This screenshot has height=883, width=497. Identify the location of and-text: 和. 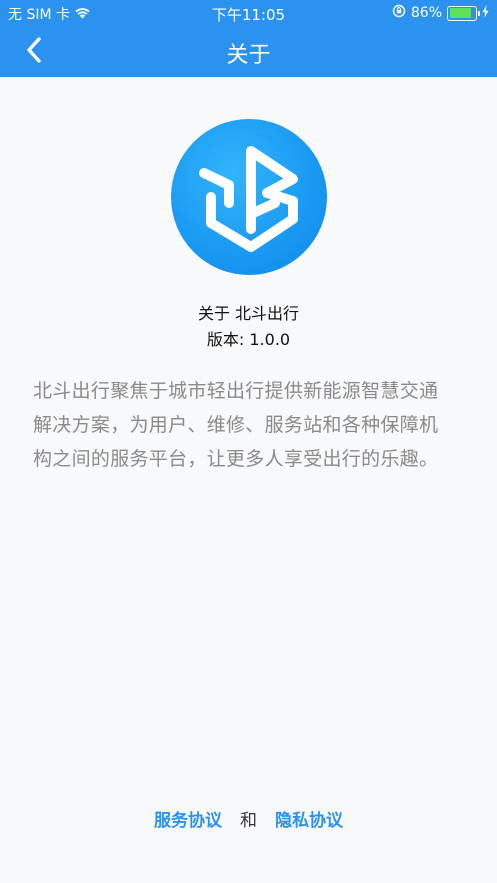
(248, 821).